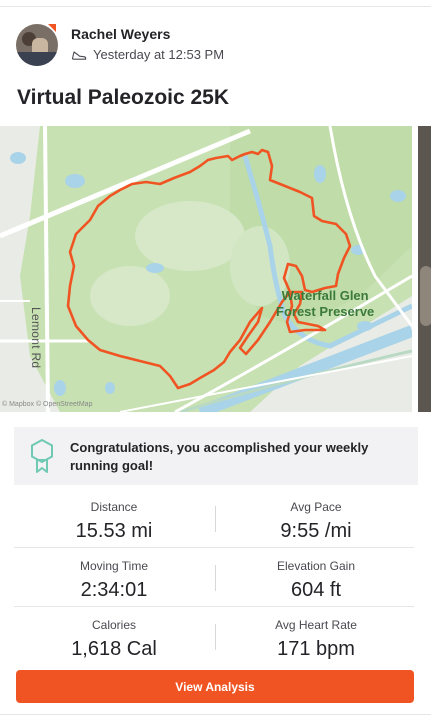 This screenshot has width=431, height=720. I want to click on stat-value: 15.53 mi, so click(114, 531).